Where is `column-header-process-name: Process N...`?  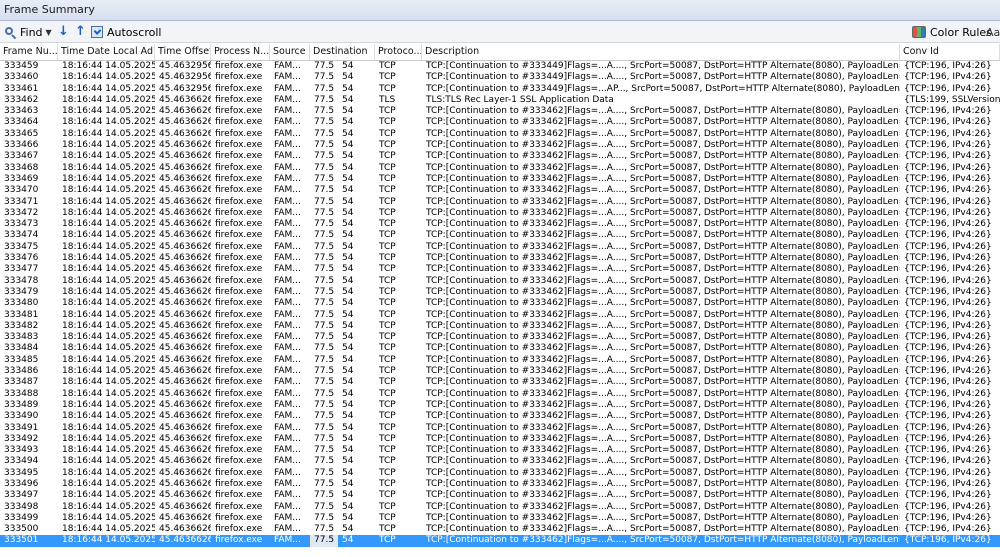
column-header-process-name: Process N... is located at coordinates (240, 52).